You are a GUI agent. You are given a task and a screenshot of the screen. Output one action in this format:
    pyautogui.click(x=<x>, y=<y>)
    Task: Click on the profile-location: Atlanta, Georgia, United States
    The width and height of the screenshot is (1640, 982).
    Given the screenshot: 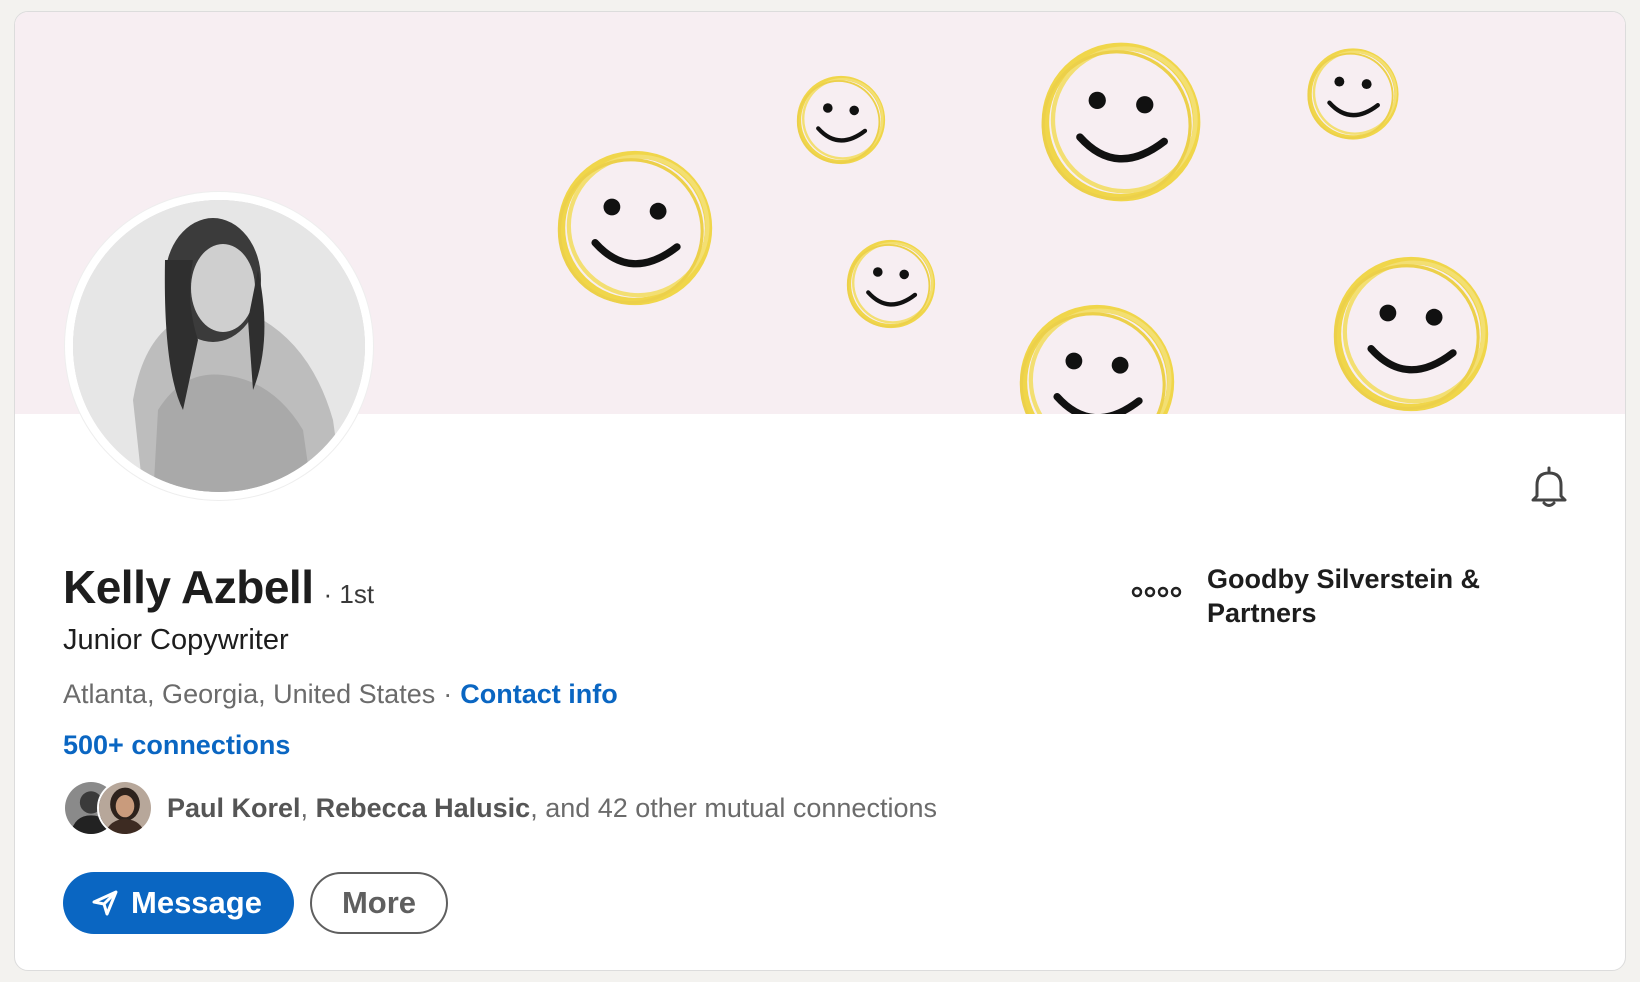 What is the action you would take?
    pyautogui.click(x=249, y=694)
    